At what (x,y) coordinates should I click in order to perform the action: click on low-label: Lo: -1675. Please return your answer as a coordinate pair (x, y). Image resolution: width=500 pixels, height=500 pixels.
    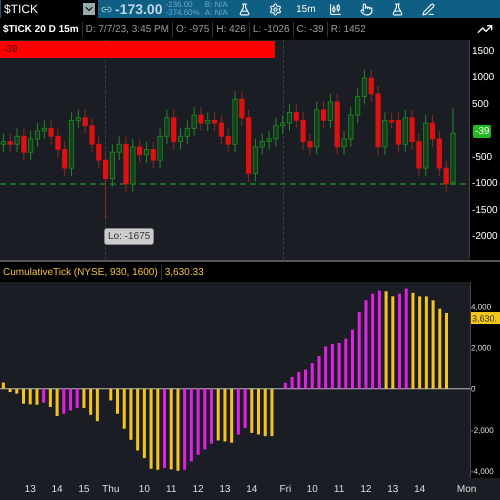
    Looking at the image, I should click on (129, 236).